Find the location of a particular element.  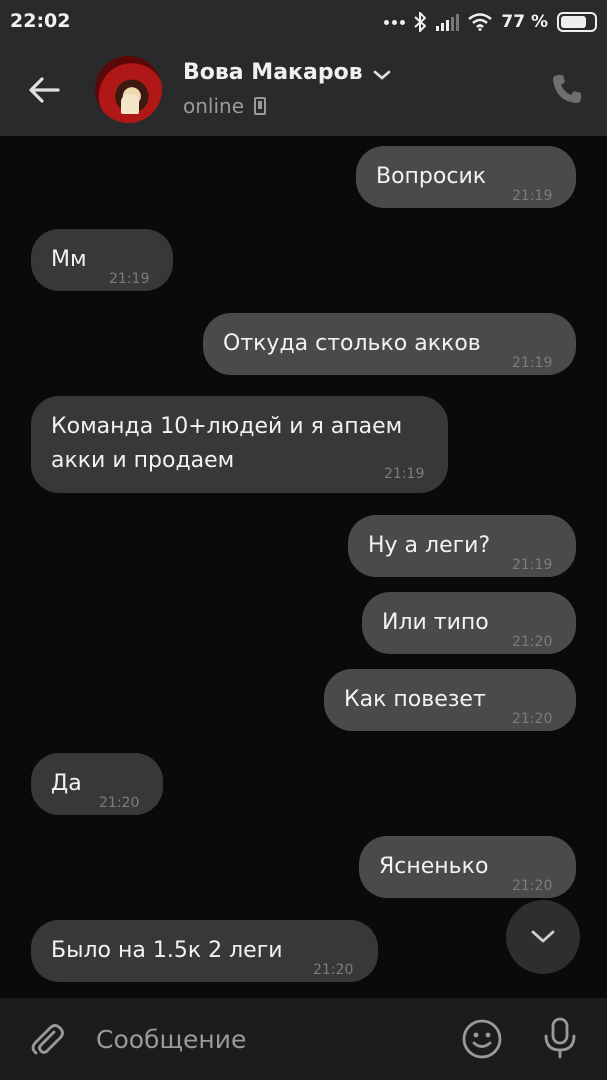

message-bubble-outgoing: Вопросик 21:19 is located at coordinates (466, 177).